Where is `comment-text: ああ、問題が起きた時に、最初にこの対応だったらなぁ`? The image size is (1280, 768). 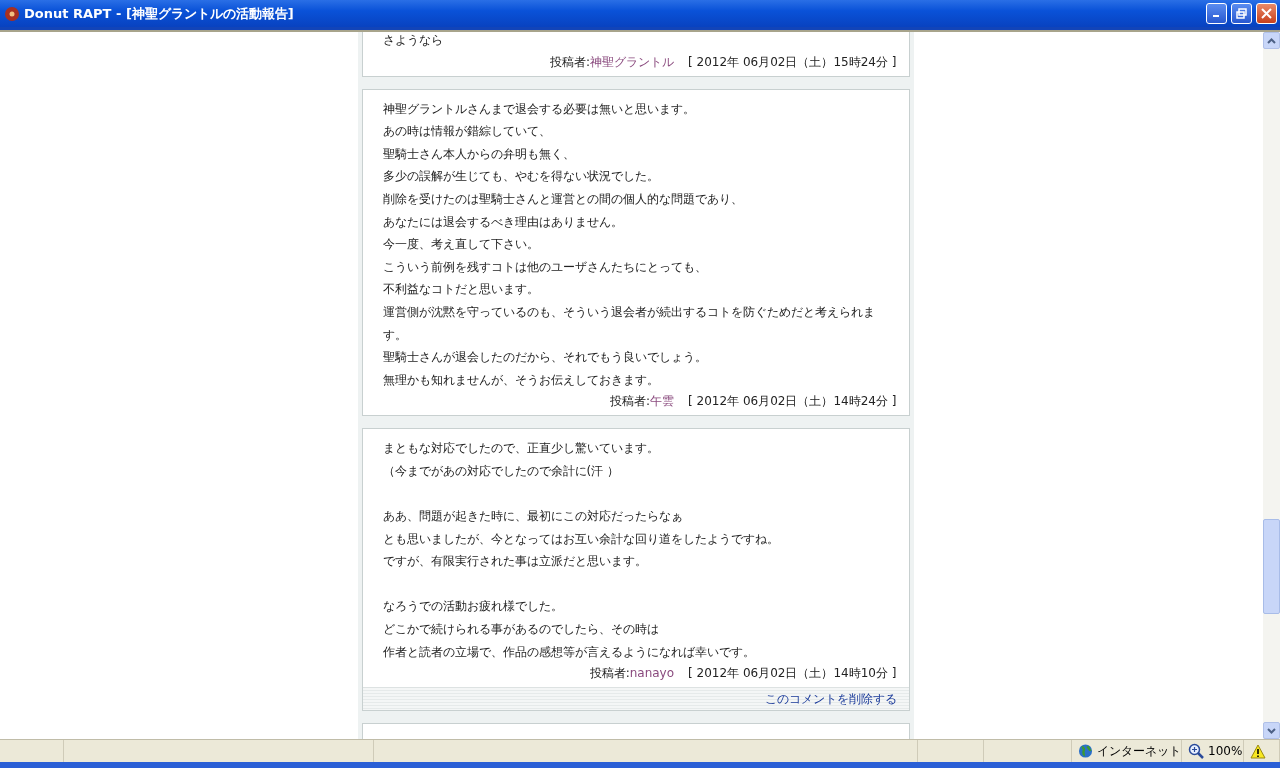
comment-text: ああ、問題が起きた時に、最初にこの対応だったらなぁ is located at coordinates (533, 517).